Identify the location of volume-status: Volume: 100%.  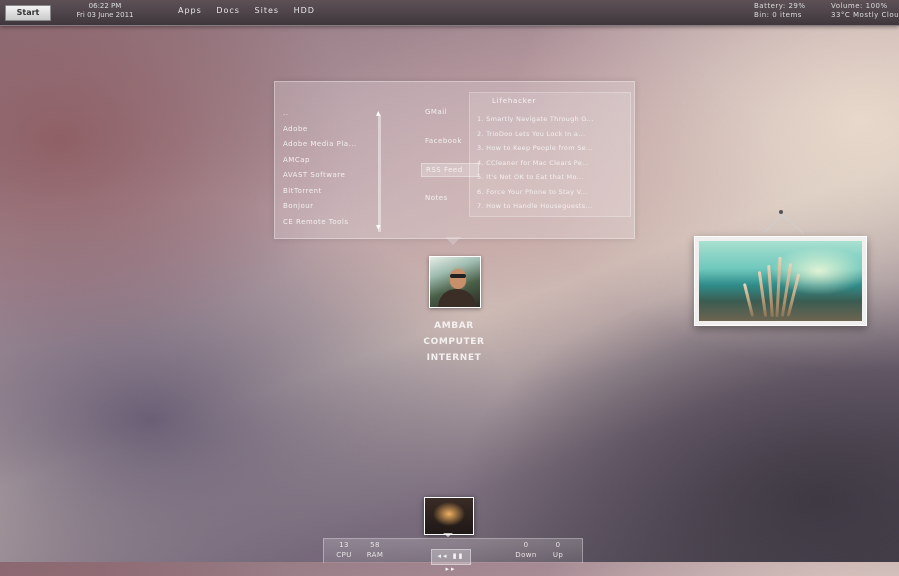
(865, 6).